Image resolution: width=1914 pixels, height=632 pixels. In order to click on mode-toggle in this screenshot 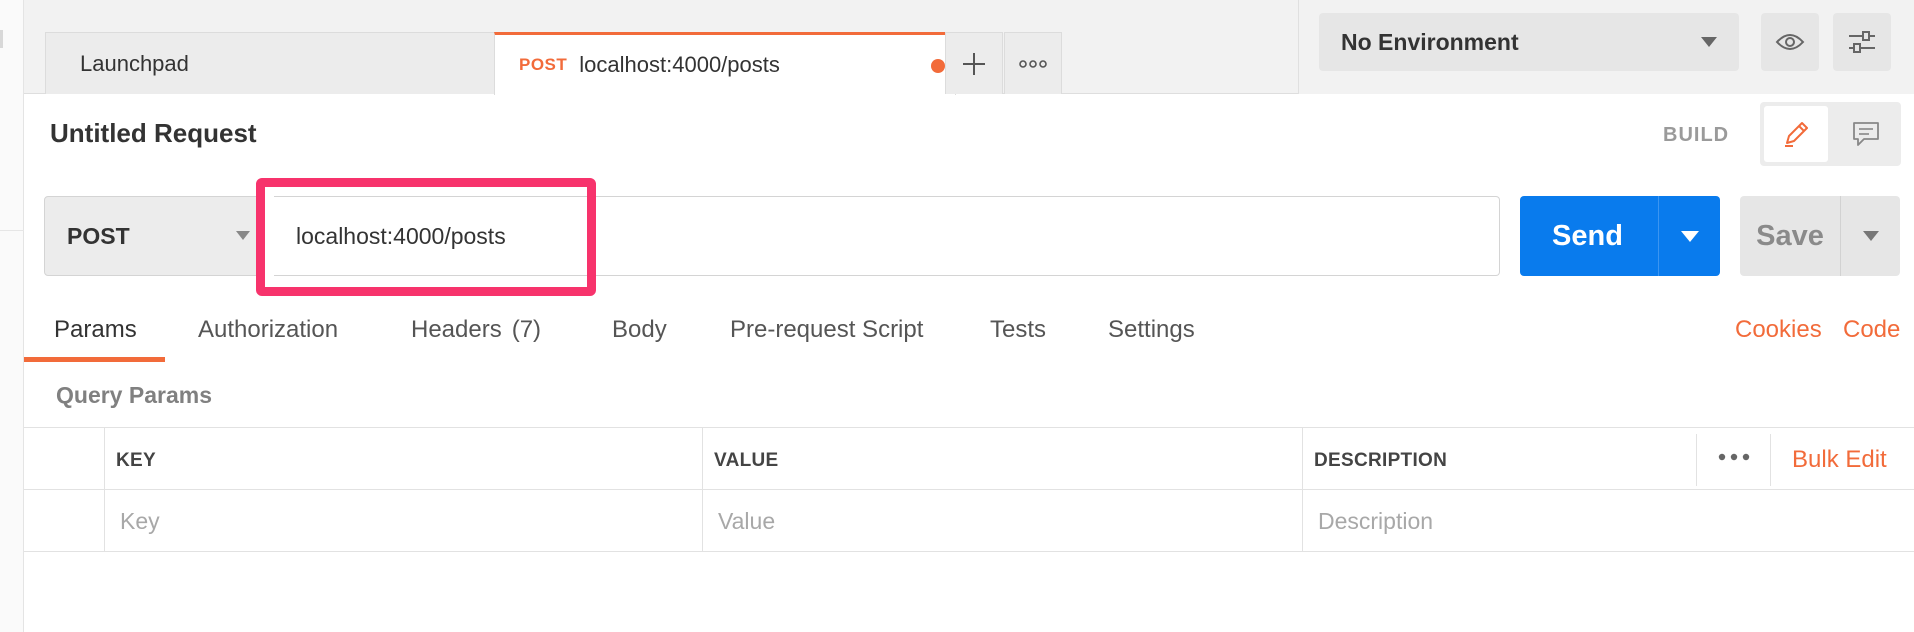, I will do `click(1830, 134)`.